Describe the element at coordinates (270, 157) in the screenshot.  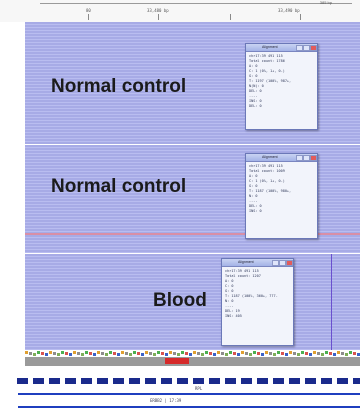
I see `popup-title: Alignment` at that location.